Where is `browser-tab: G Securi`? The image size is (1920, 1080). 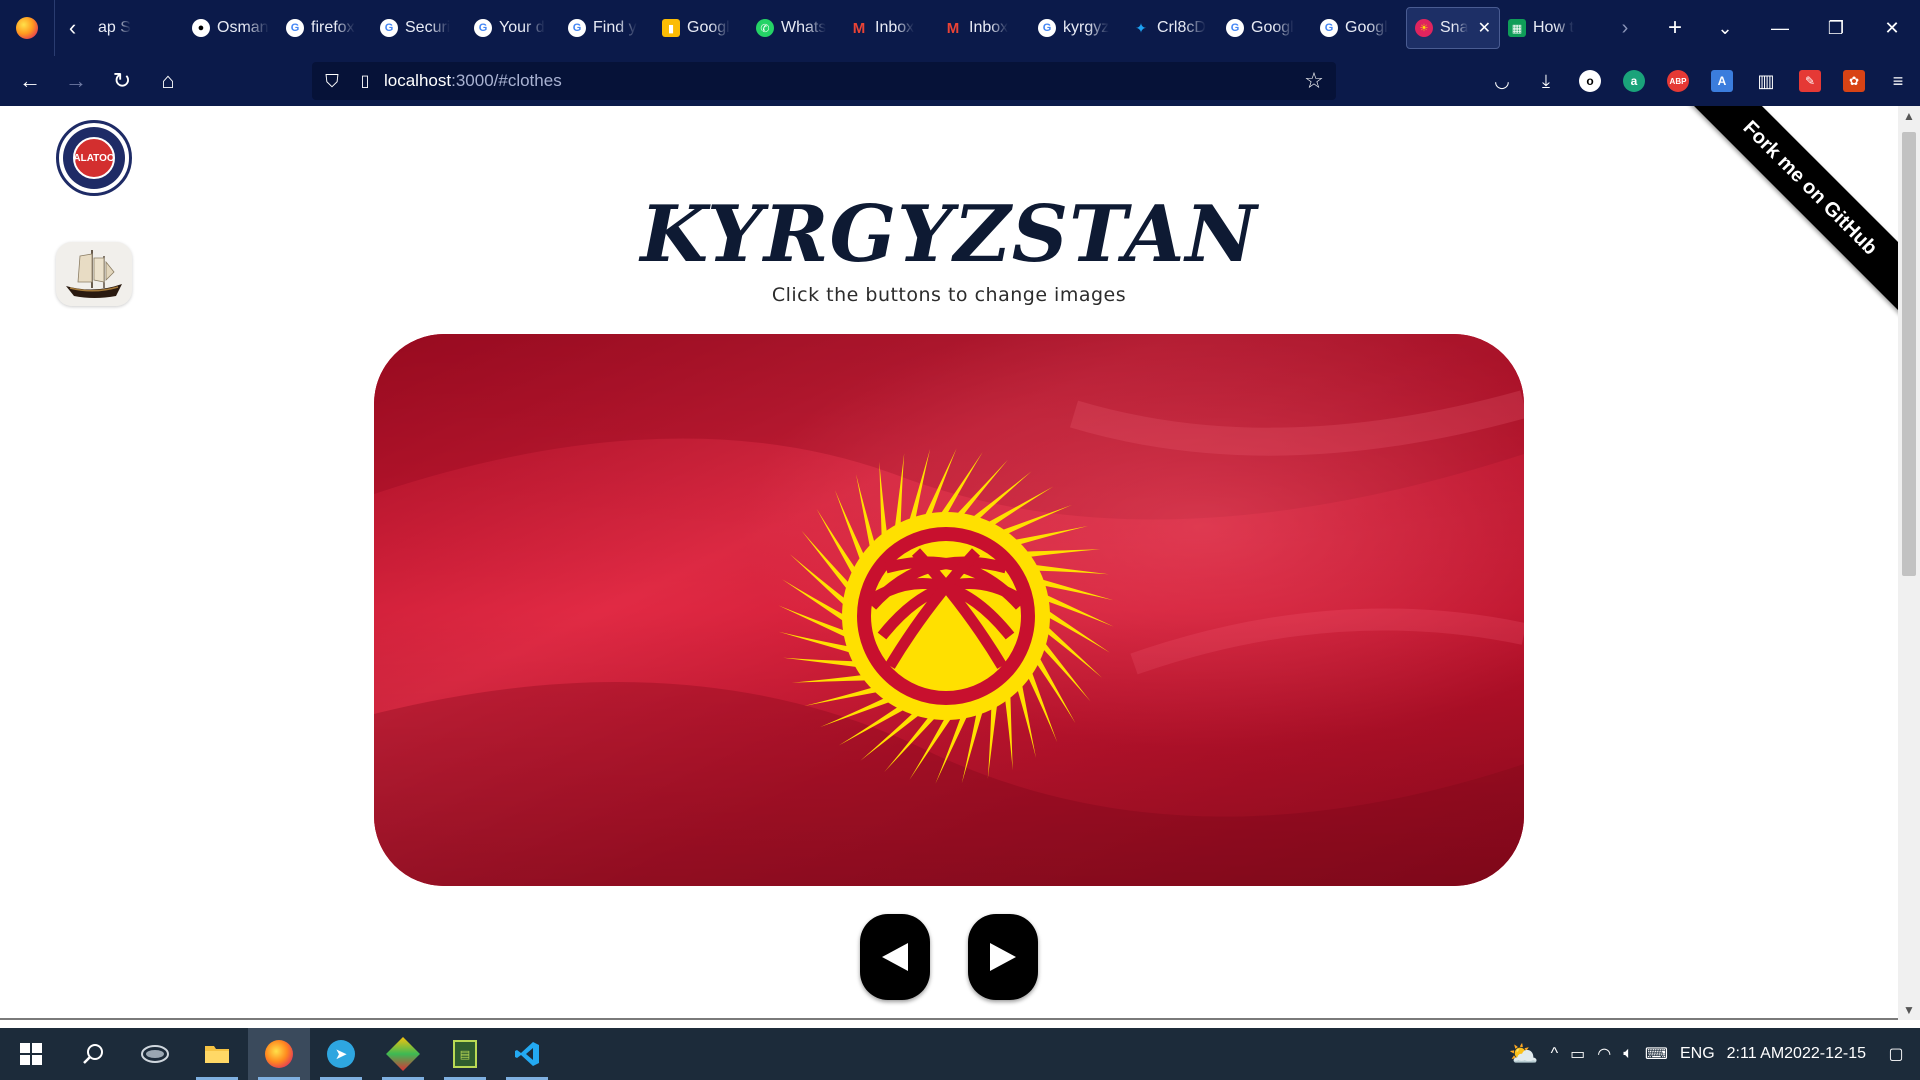
browser-tab: G Securi is located at coordinates (419, 28).